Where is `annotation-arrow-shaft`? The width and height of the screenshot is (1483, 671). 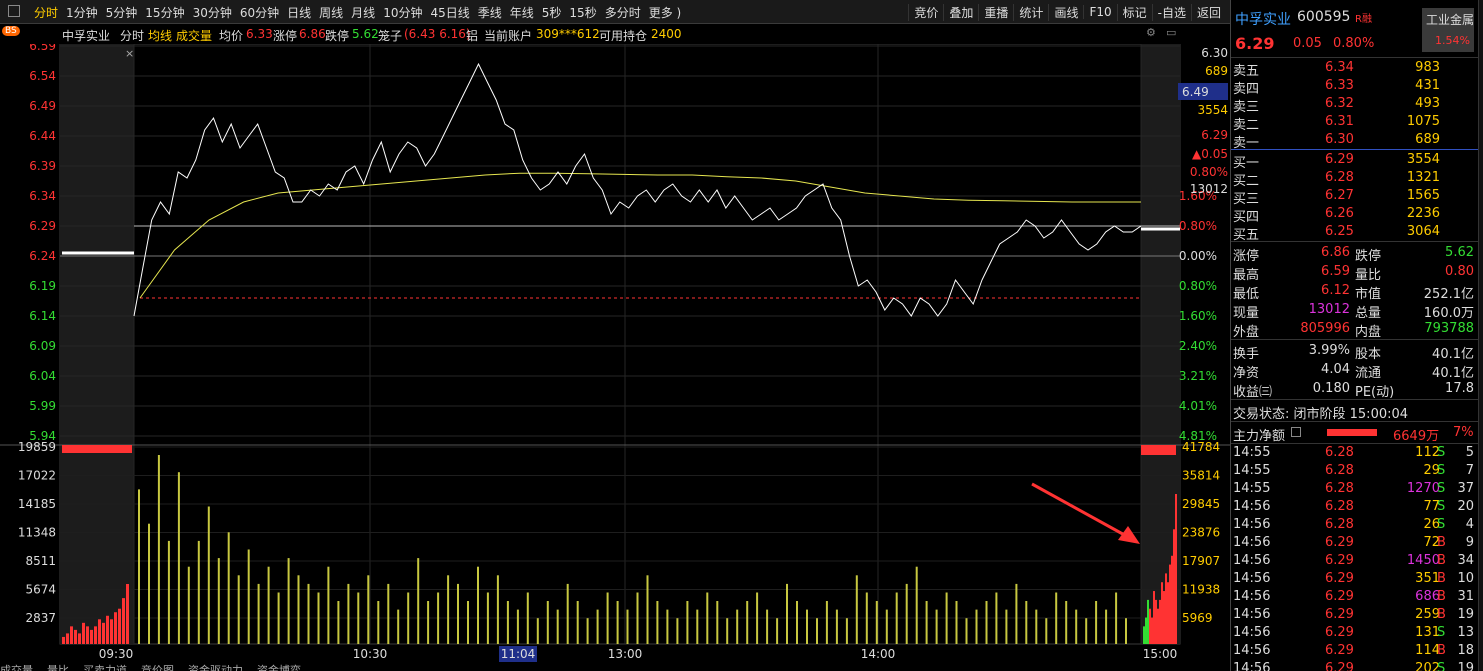 annotation-arrow-shaft is located at coordinates (1081, 511).